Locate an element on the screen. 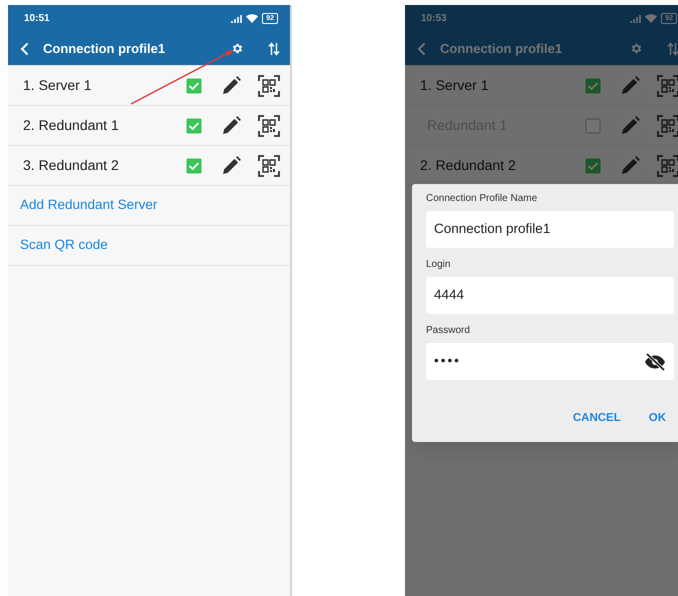 The image size is (678, 596). server-name: 2. Redundant 1 is located at coordinates (71, 125).